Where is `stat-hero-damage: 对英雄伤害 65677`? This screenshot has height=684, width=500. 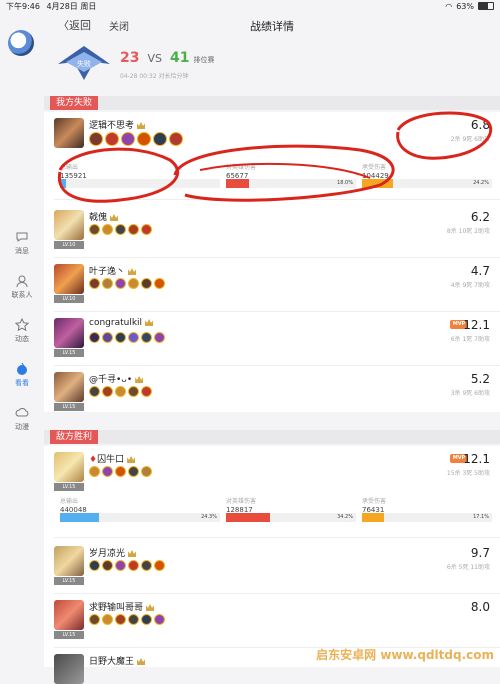 stat-hero-damage: 对英雄伤害 65677 is located at coordinates (241, 172).